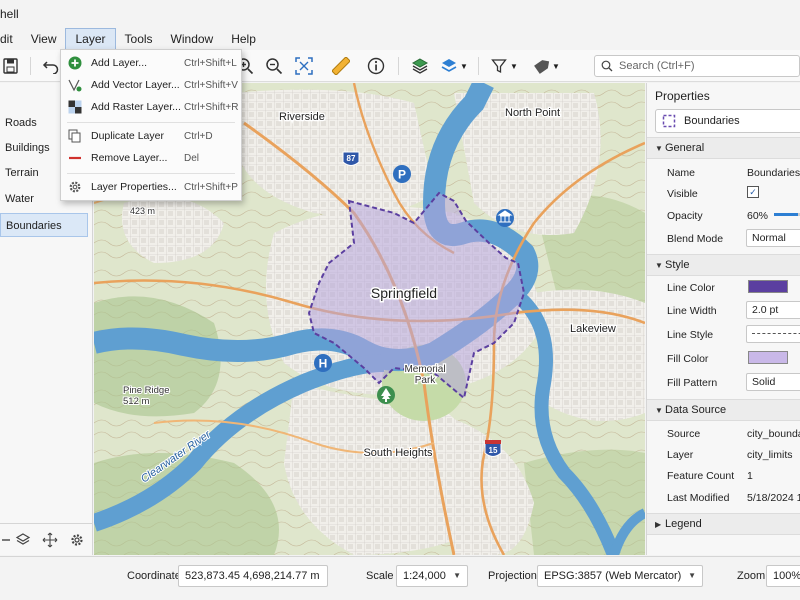  Describe the element at coordinates (424, 369) in the screenshot. I see `label-memorial: Memorial` at that location.